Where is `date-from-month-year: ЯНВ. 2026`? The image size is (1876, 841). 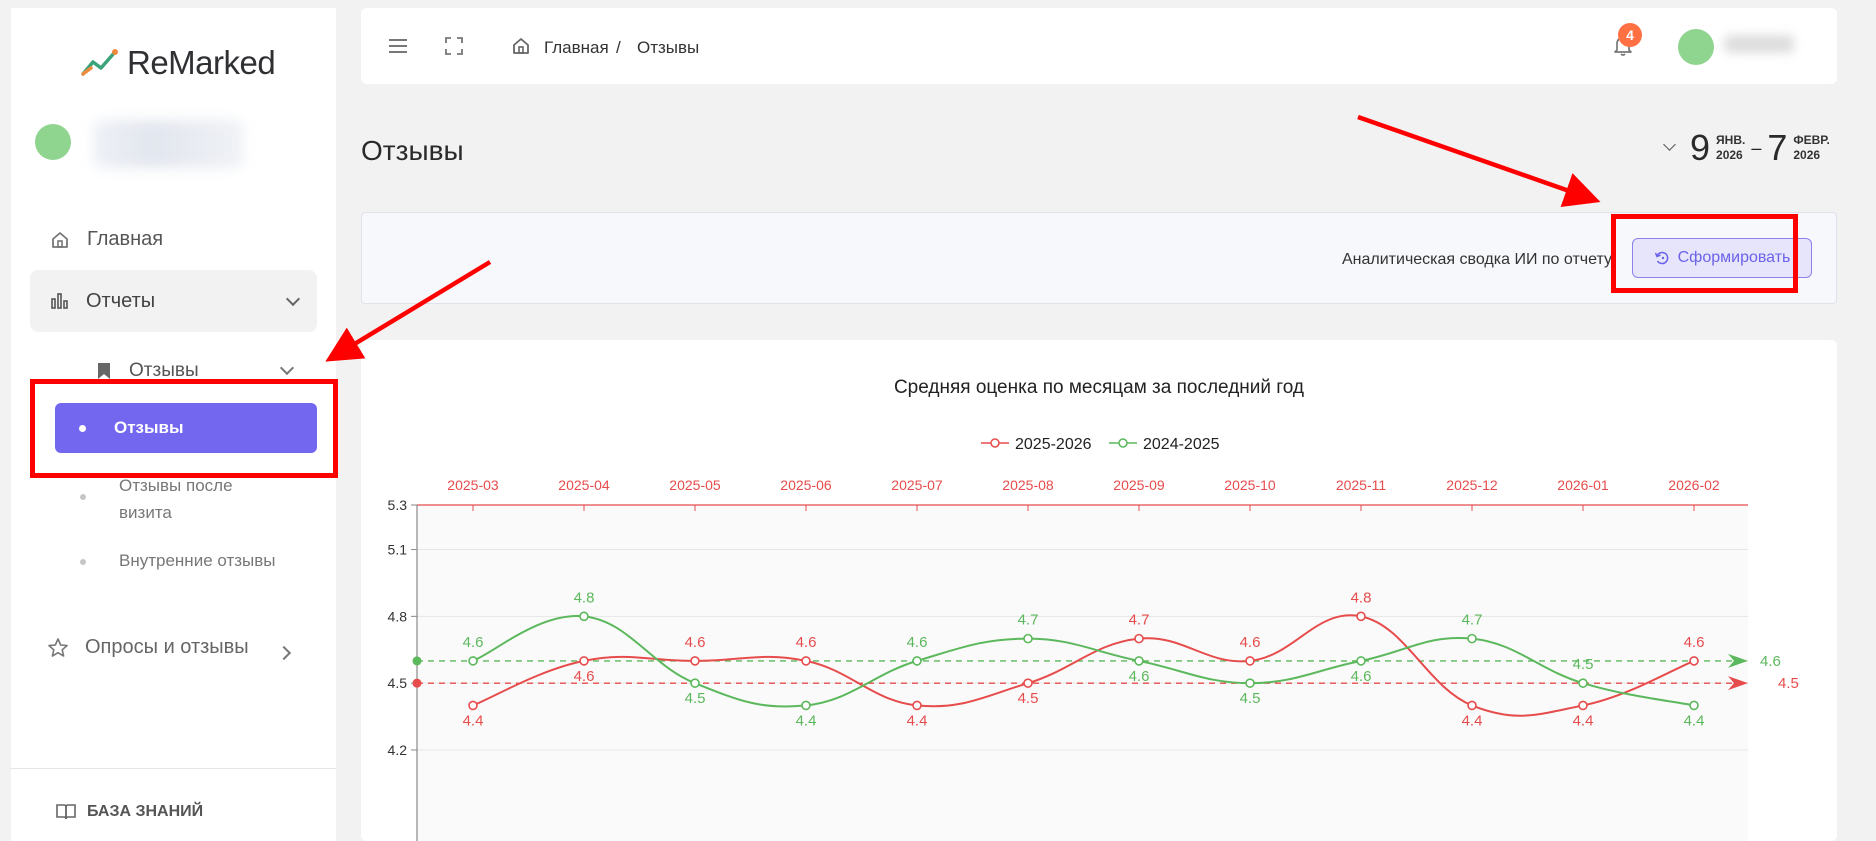 date-from-month-year: ЯНВ. 2026 is located at coordinates (1730, 148).